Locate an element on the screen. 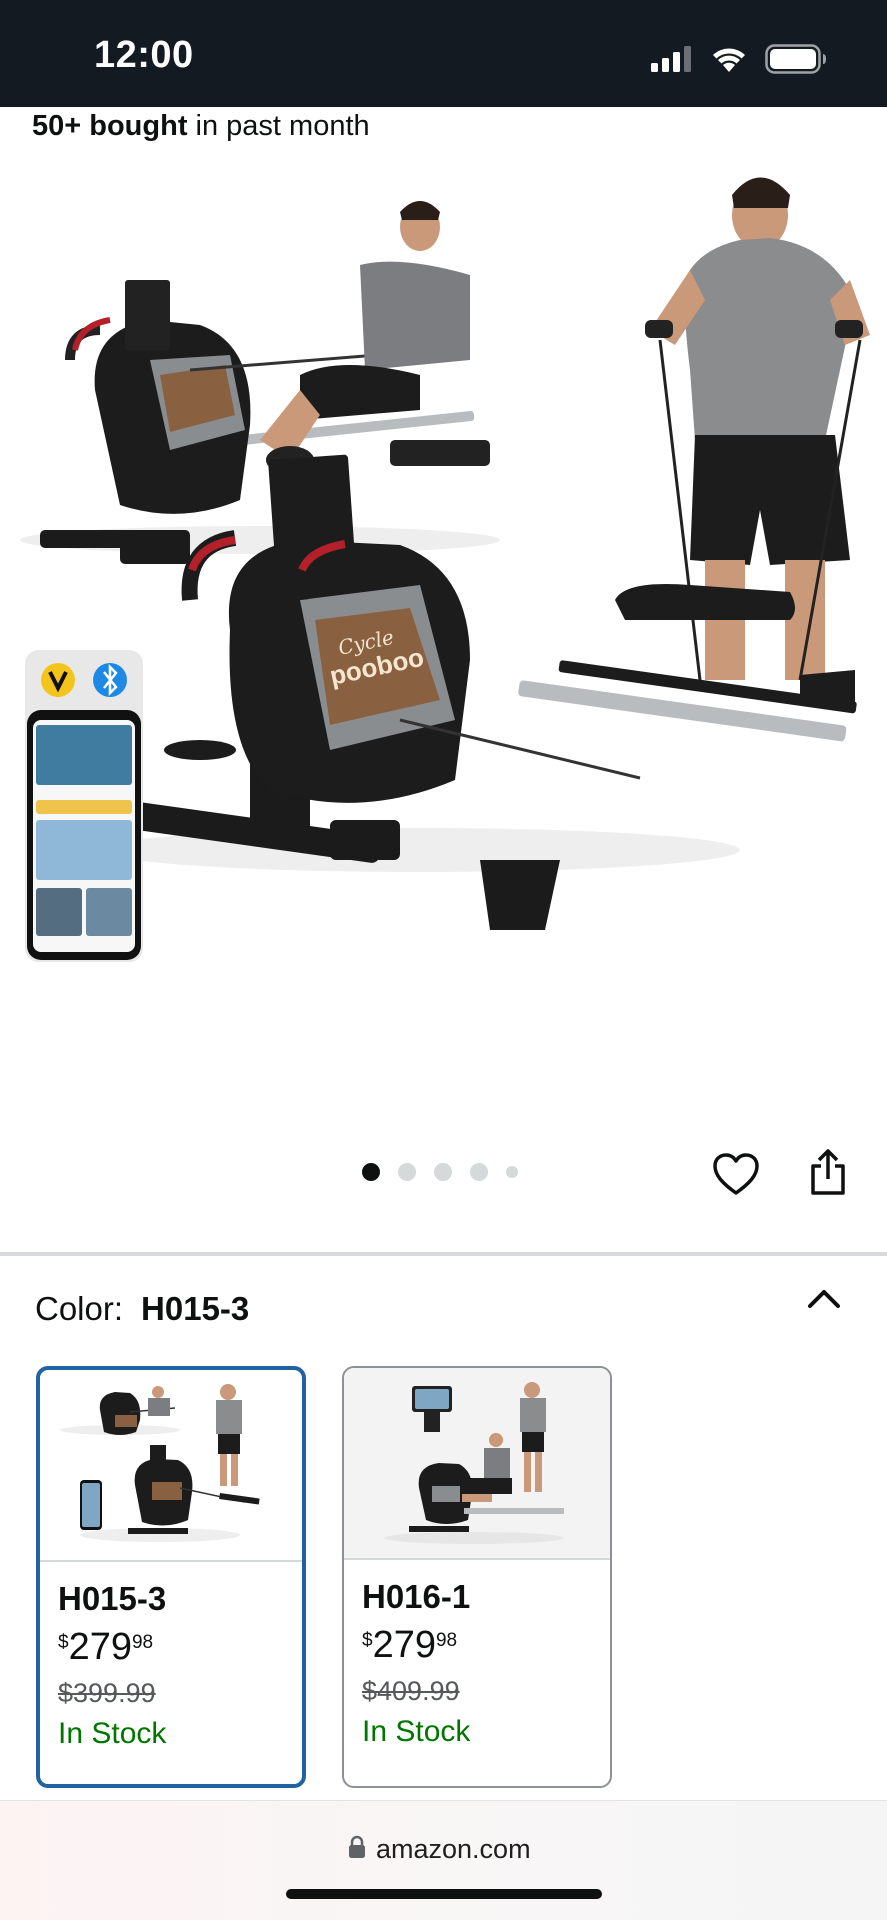  browser-url-bar: amazon.com is located at coordinates (443, 1860).